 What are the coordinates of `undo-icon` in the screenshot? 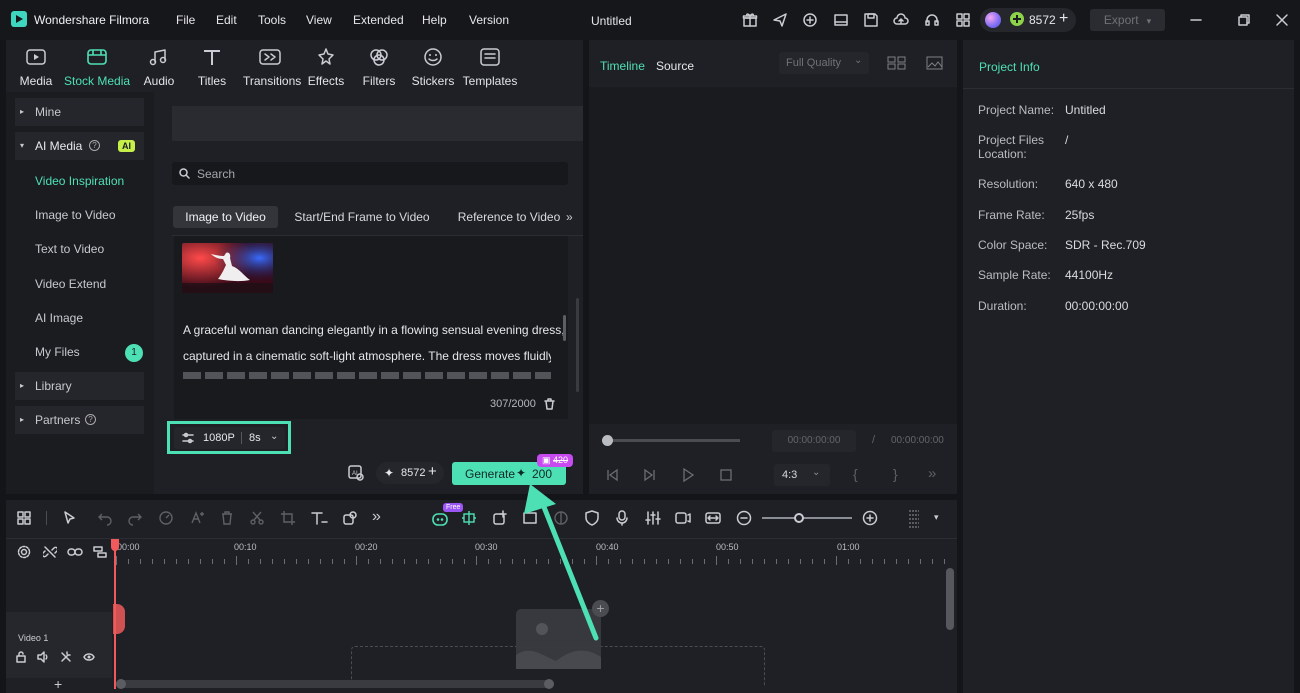 It's located at (105, 518).